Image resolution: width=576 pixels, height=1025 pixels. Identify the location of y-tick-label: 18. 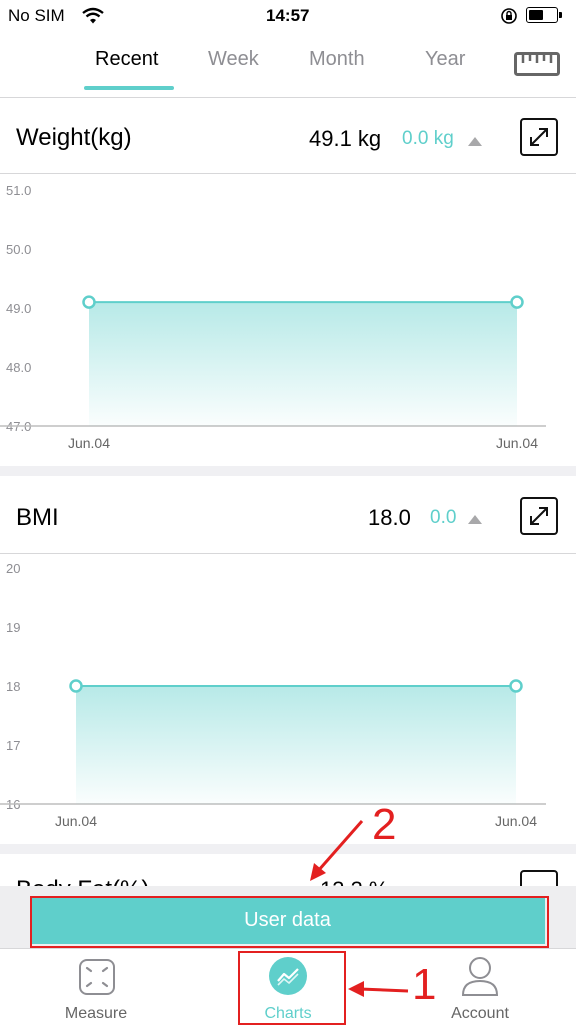
(13, 686).